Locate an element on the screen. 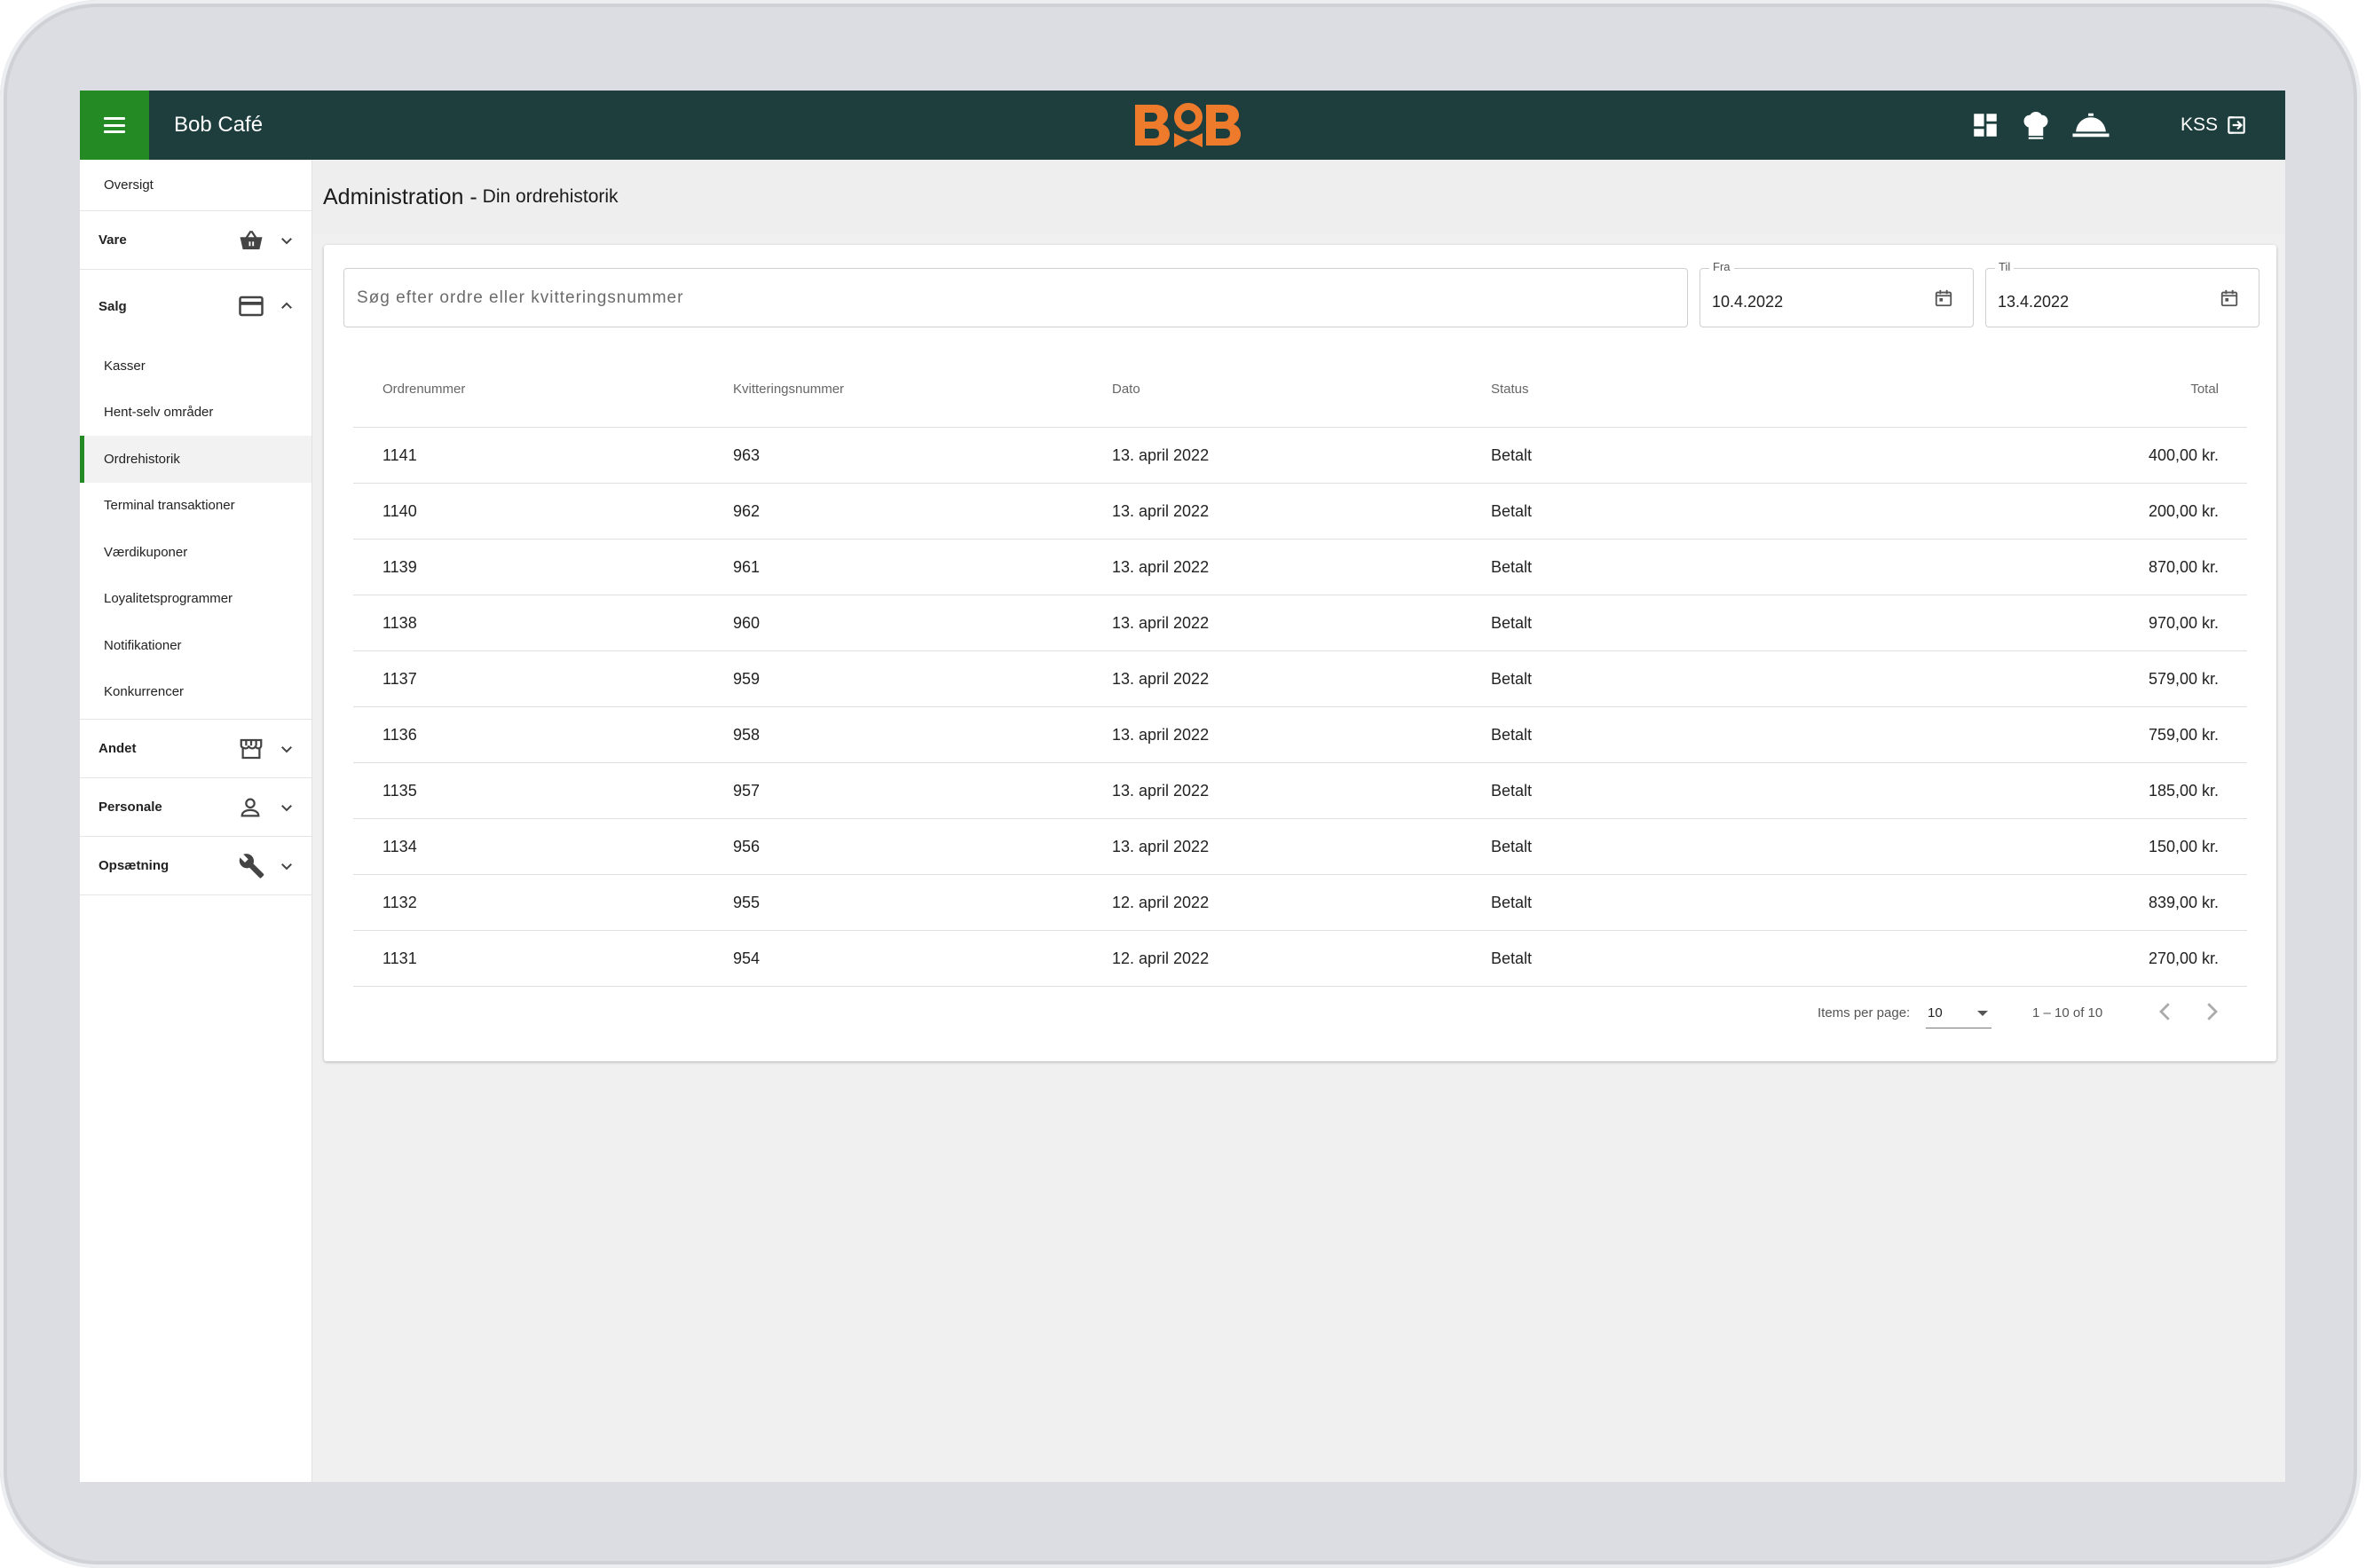 This screenshot has width=2366, height=1568. cell-kvitteringsnummer: 962 is located at coordinates (747, 511).